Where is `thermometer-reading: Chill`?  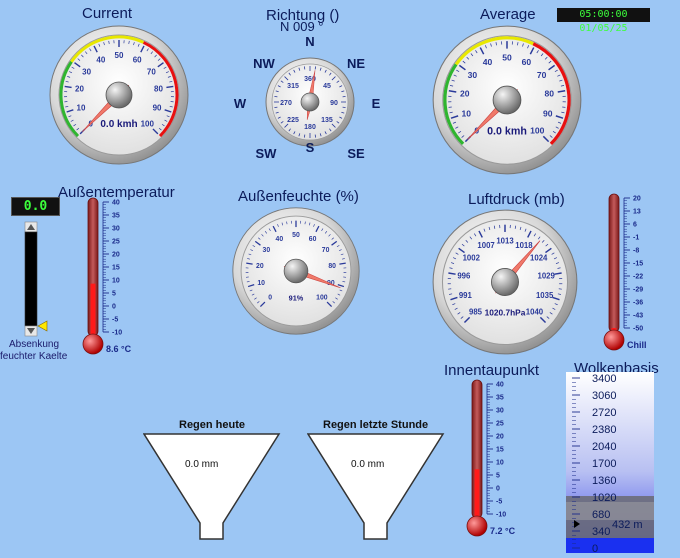
thermometer-reading: Chill is located at coordinates (637, 345).